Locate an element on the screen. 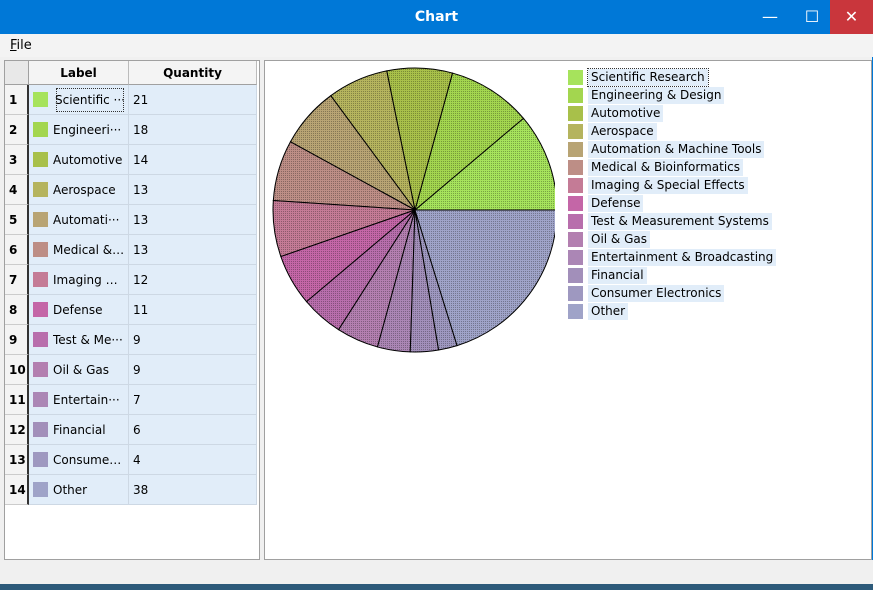 The width and height of the screenshot is (873, 590). quantity-cell: 7 is located at coordinates (193, 400).